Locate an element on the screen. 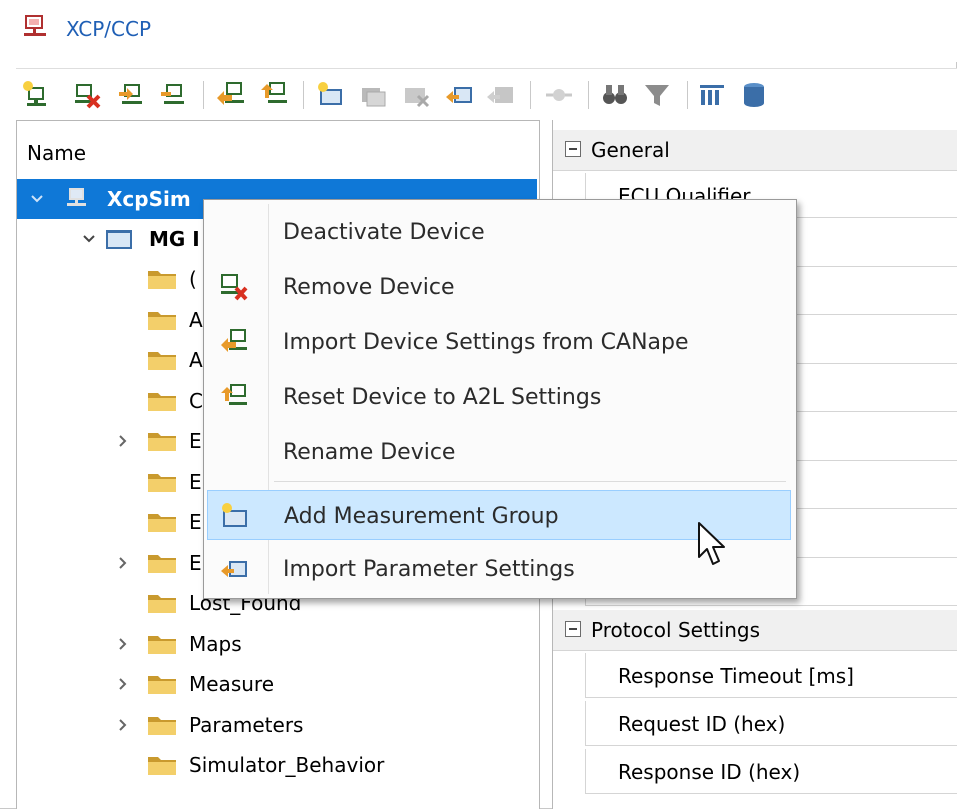 Image resolution: width=957 pixels, height=809 pixels. tree-item-label: Maps is located at coordinates (215, 643).